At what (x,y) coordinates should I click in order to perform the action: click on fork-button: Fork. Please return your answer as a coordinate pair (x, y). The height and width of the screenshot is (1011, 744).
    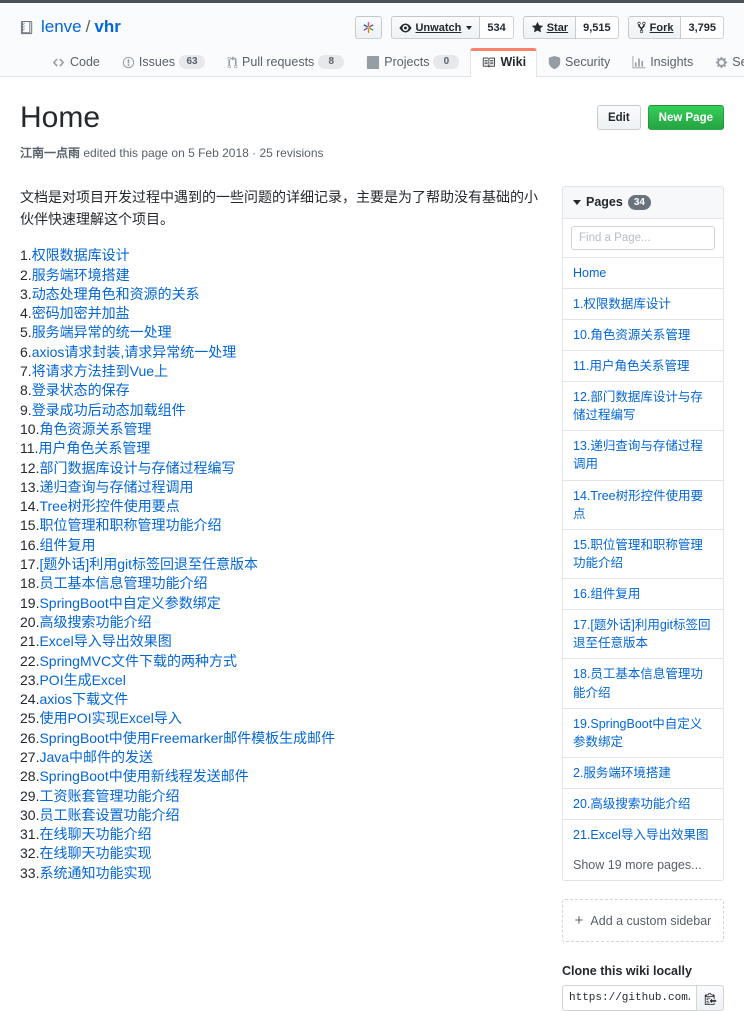
    Looking at the image, I should click on (655, 27).